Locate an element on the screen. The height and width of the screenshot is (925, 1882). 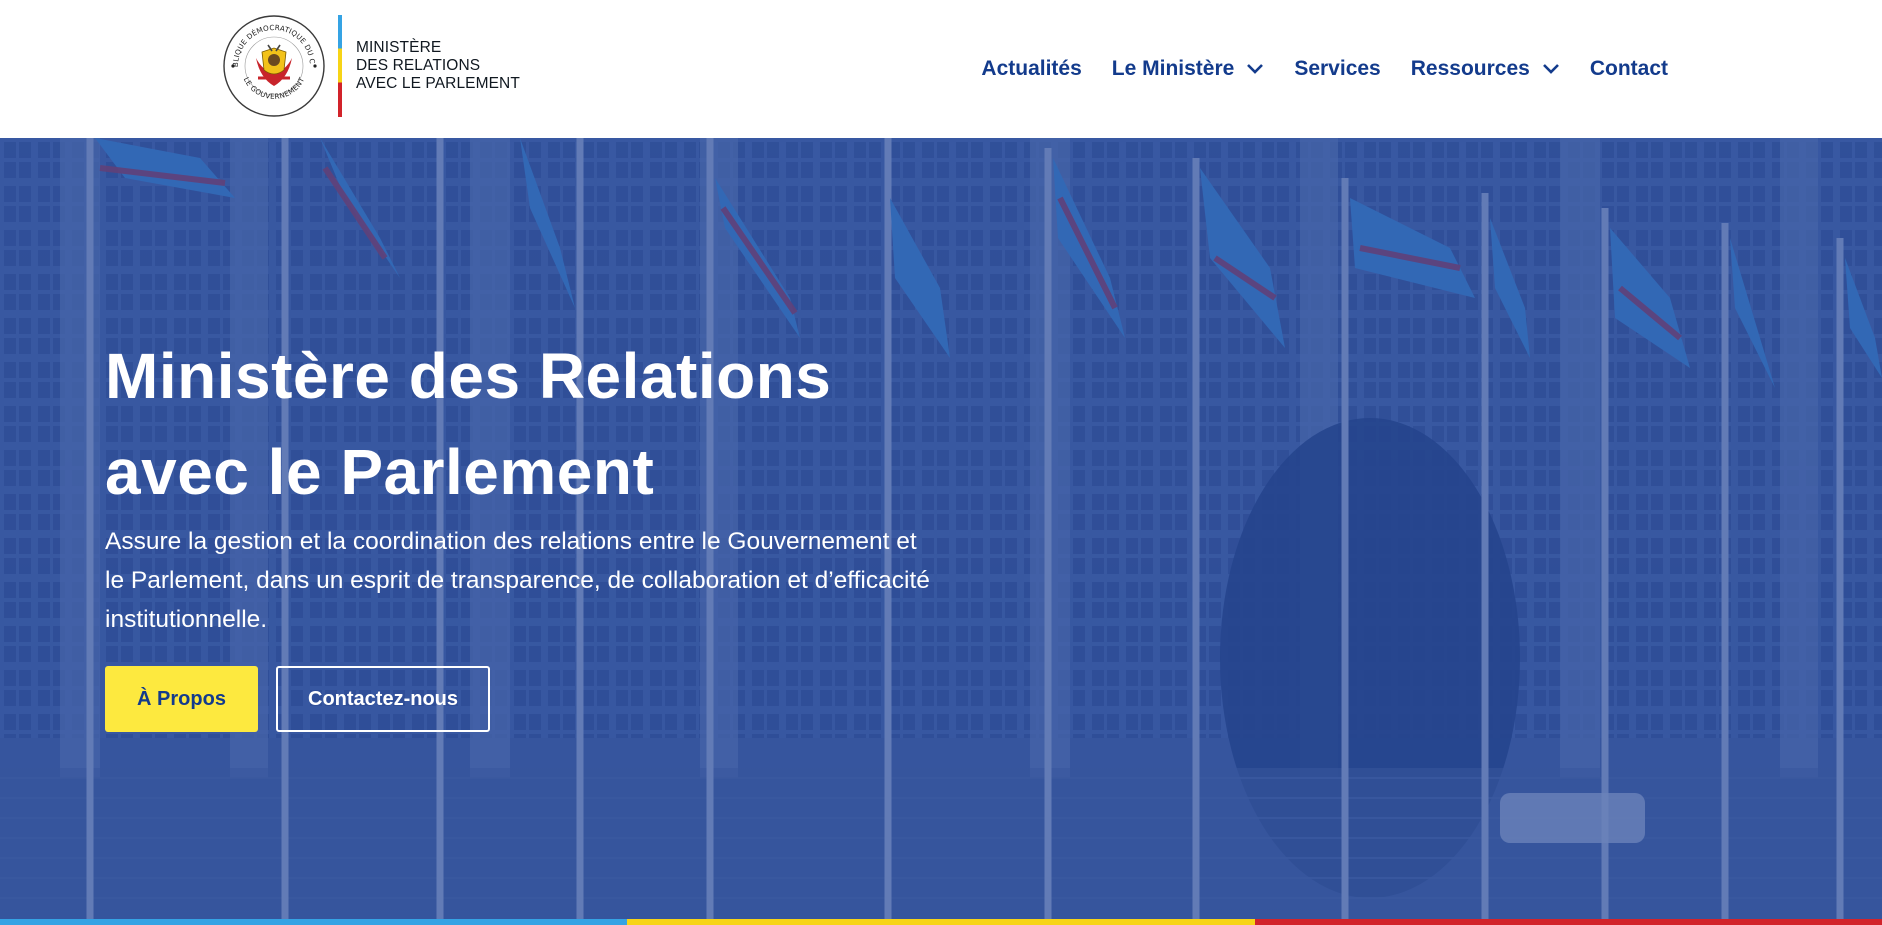
nav-label: Contact is located at coordinates (1628, 68).